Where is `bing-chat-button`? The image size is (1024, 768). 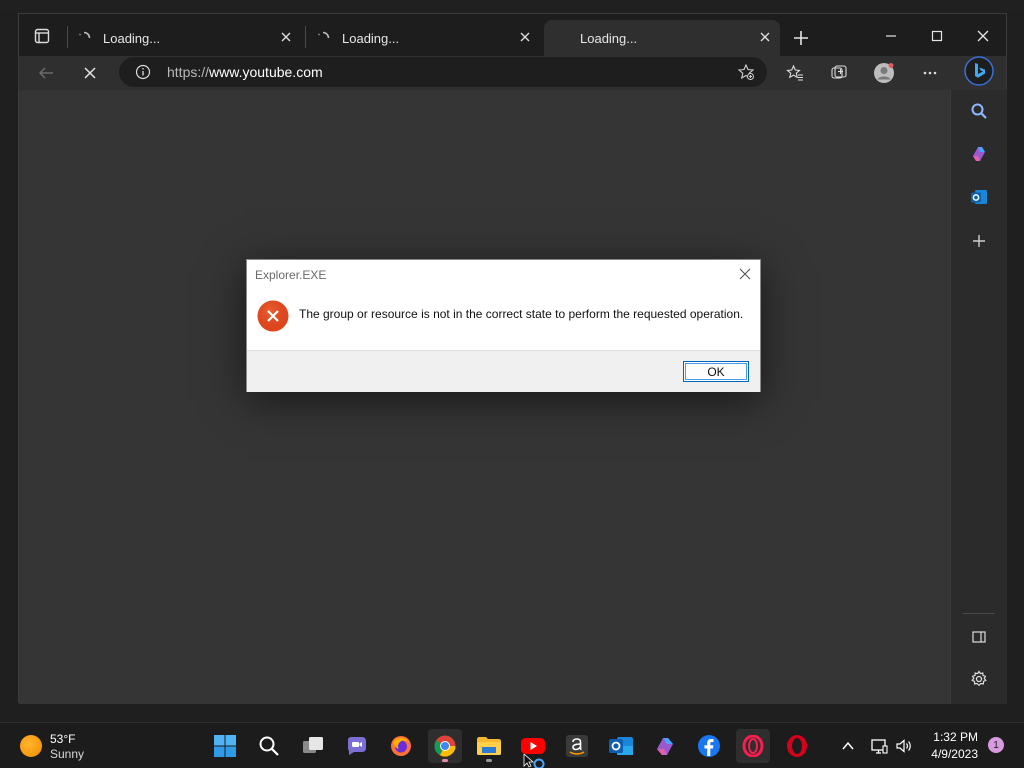
bing-chat-button is located at coordinates (979, 71).